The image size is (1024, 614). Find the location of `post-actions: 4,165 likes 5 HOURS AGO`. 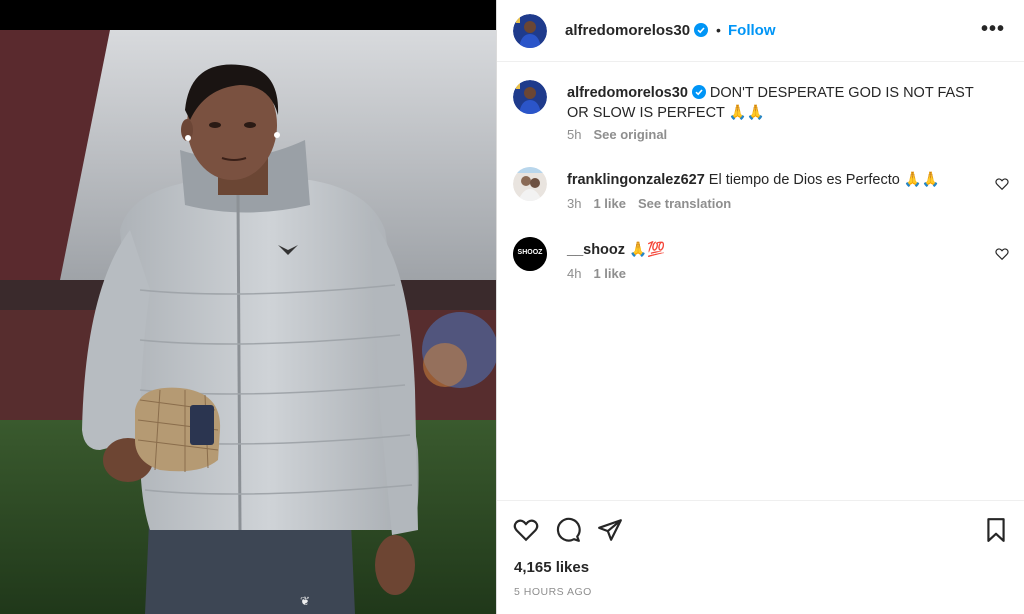

post-actions: 4,165 likes 5 HOURS AGO is located at coordinates (760, 557).